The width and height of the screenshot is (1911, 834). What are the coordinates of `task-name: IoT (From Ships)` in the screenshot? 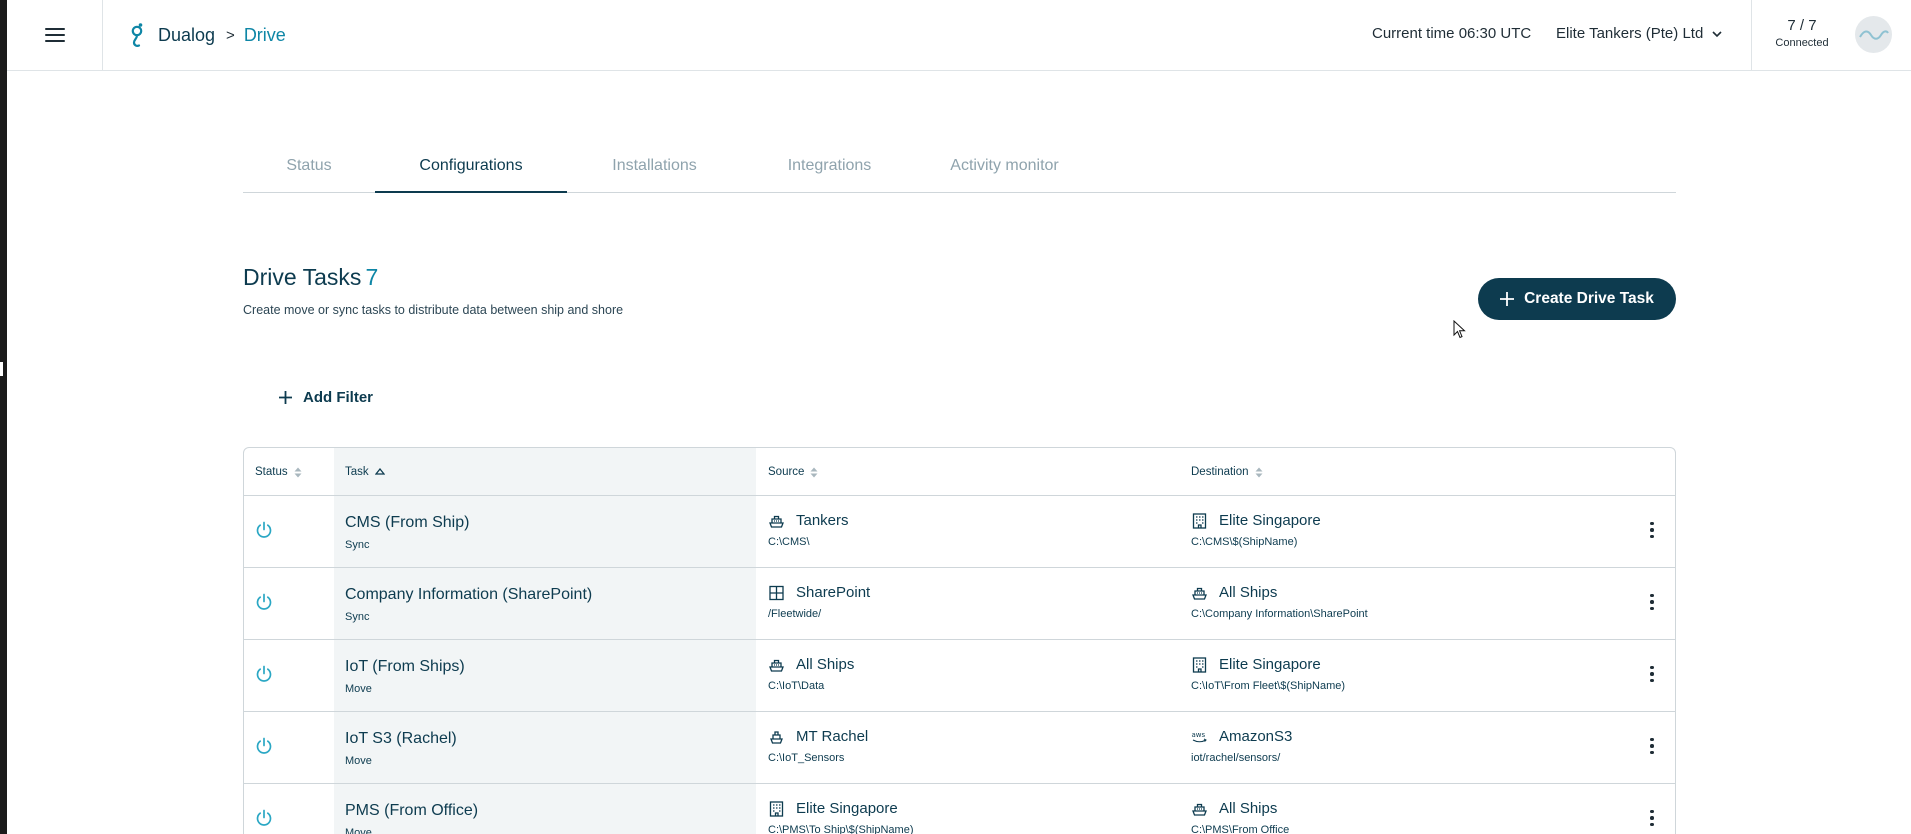 It's located at (405, 667).